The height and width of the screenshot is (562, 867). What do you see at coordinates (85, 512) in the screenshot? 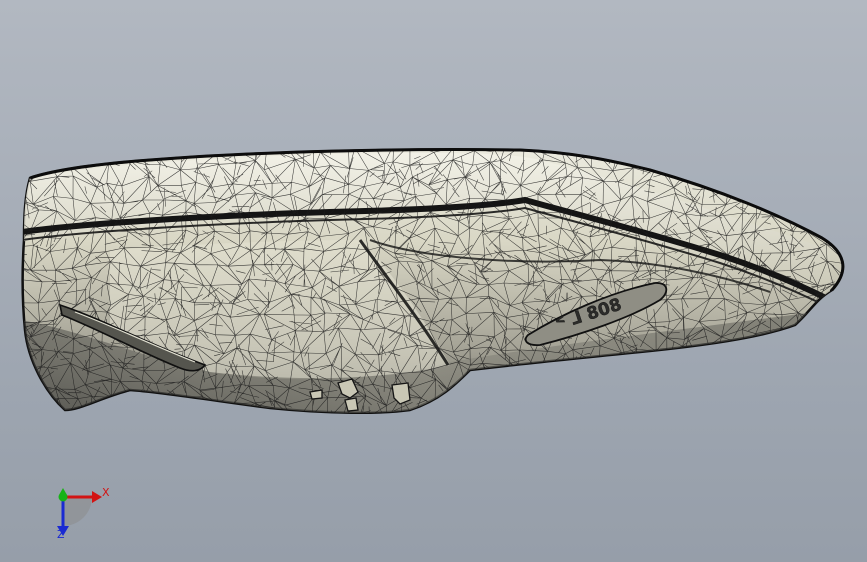
I see `axis-triad: X Z` at bounding box center [85, 512].